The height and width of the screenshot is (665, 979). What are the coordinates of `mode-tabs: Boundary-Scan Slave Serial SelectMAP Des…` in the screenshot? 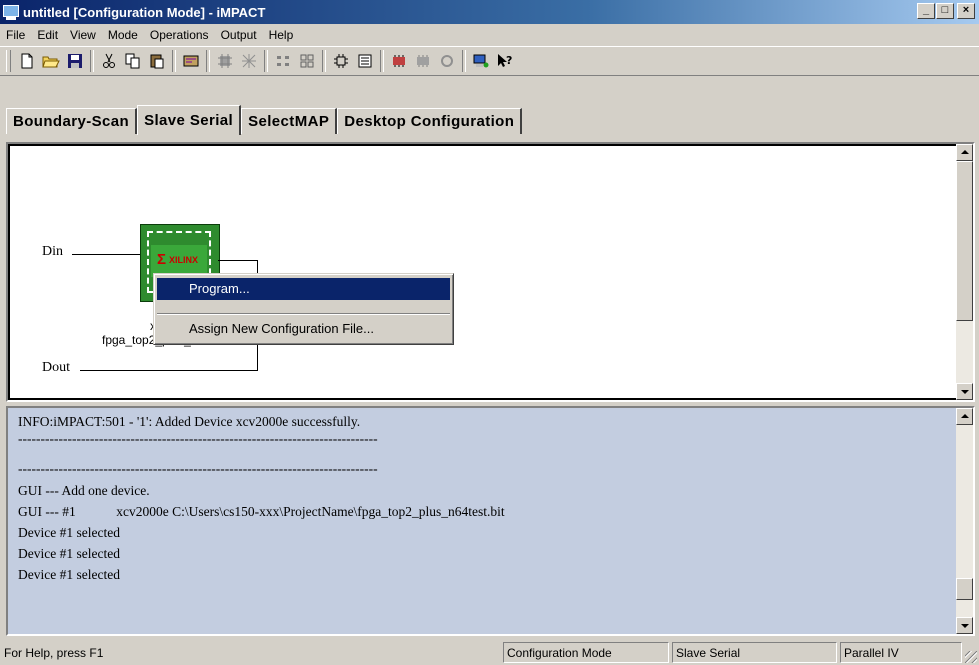 It's located at (264, 120).